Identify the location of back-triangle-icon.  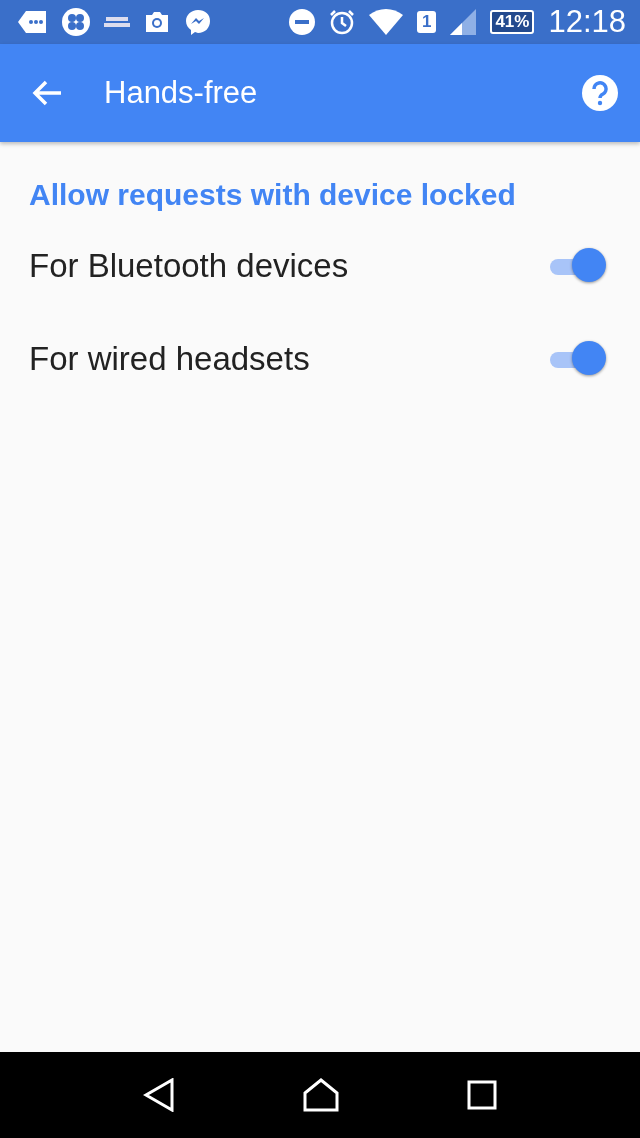
(159, 1095).